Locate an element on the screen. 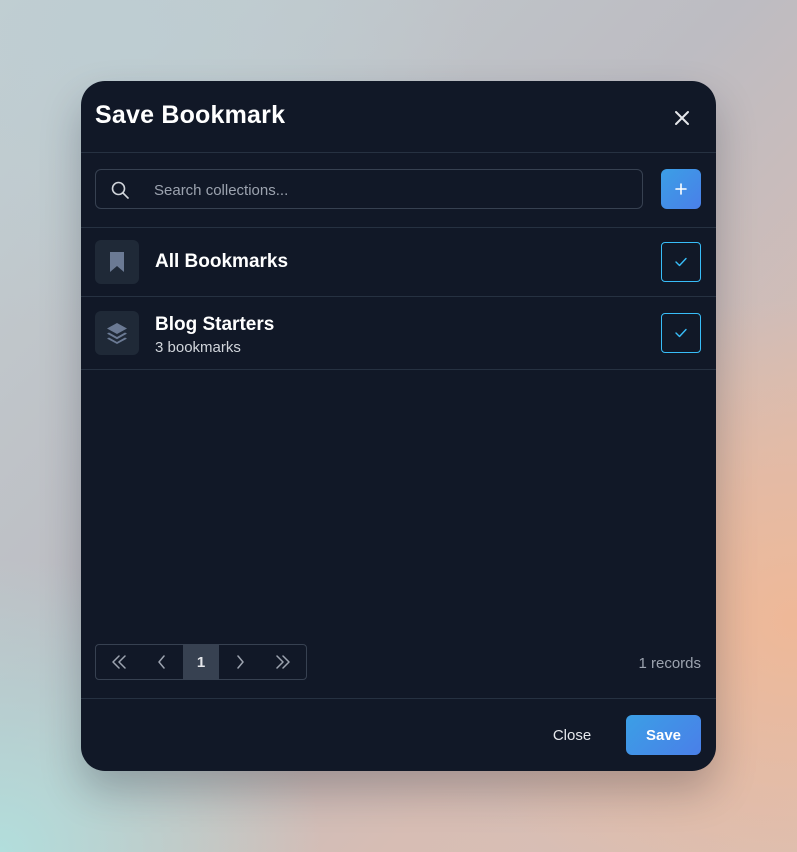 The width and height of the screenshot is (797, 852). current-page-button: 1 is located at coordinates (201, 662).